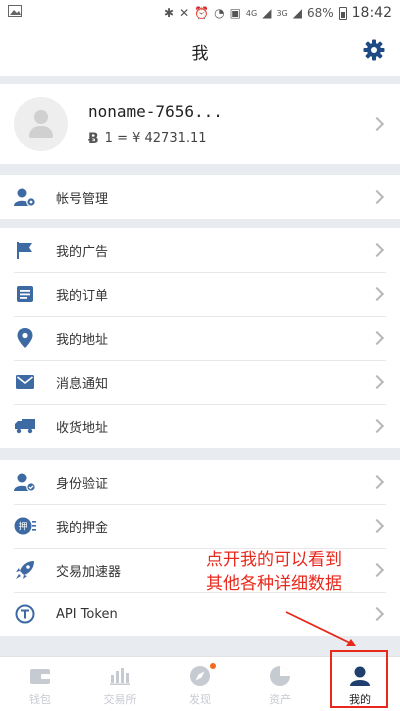 The width and height of the screenshot is (400, 711). I want to click on btc-rate: Ƀ 1 = ¥ 42731.11, so click(155, 139).